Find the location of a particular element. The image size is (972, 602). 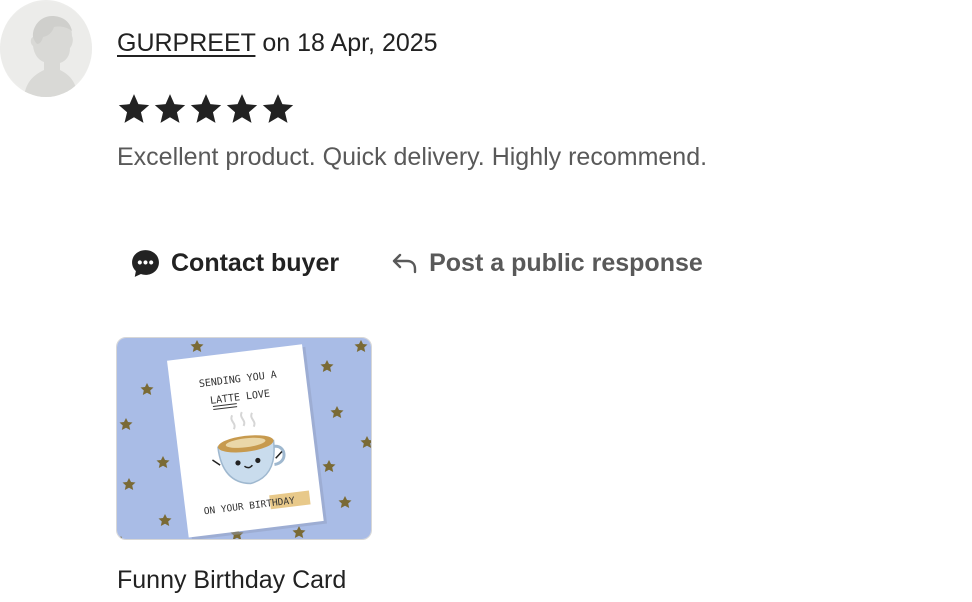

post-public-response-label: Post a public response is located at coordinates (566, 263).